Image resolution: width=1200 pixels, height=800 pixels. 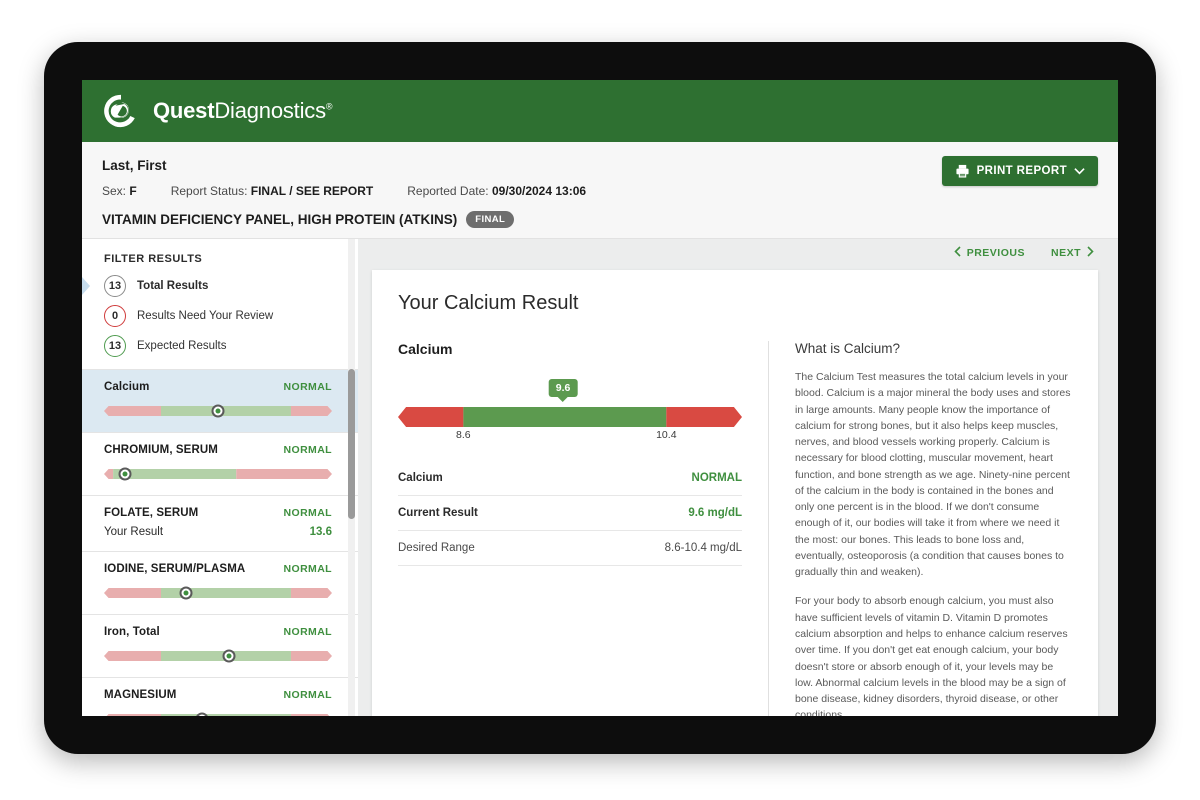 I want to click on result-item-value: 13.6, so click(x=320, y=532).